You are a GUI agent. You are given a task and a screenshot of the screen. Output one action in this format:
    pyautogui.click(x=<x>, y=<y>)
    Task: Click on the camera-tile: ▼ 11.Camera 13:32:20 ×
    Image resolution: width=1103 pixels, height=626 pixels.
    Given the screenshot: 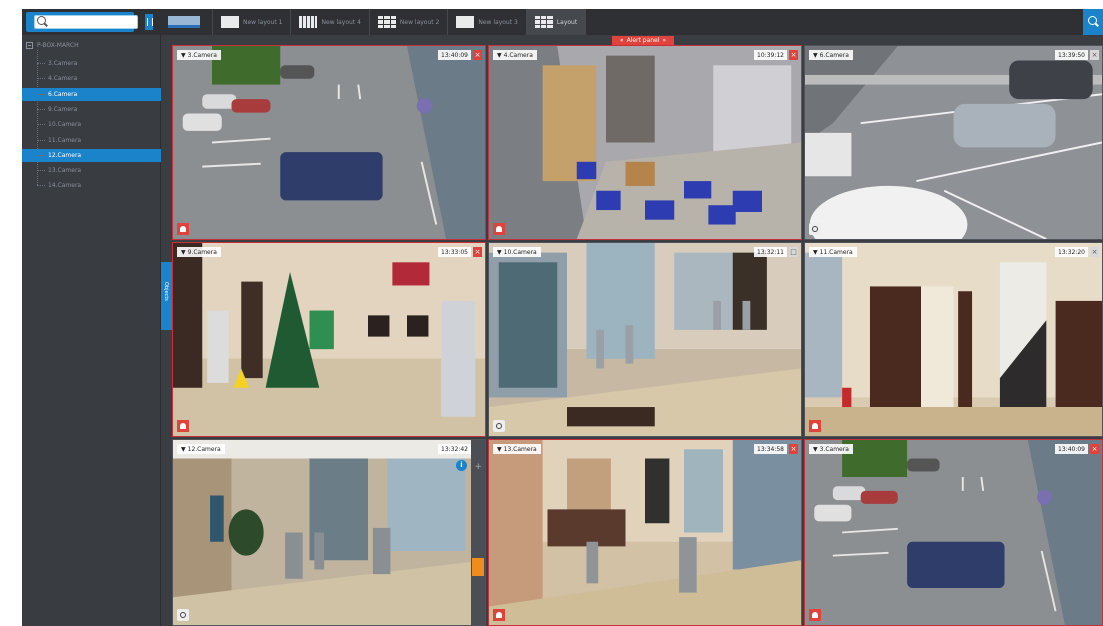 What is the action you would take?
    pyautogui.click(x=953, y=339)
    